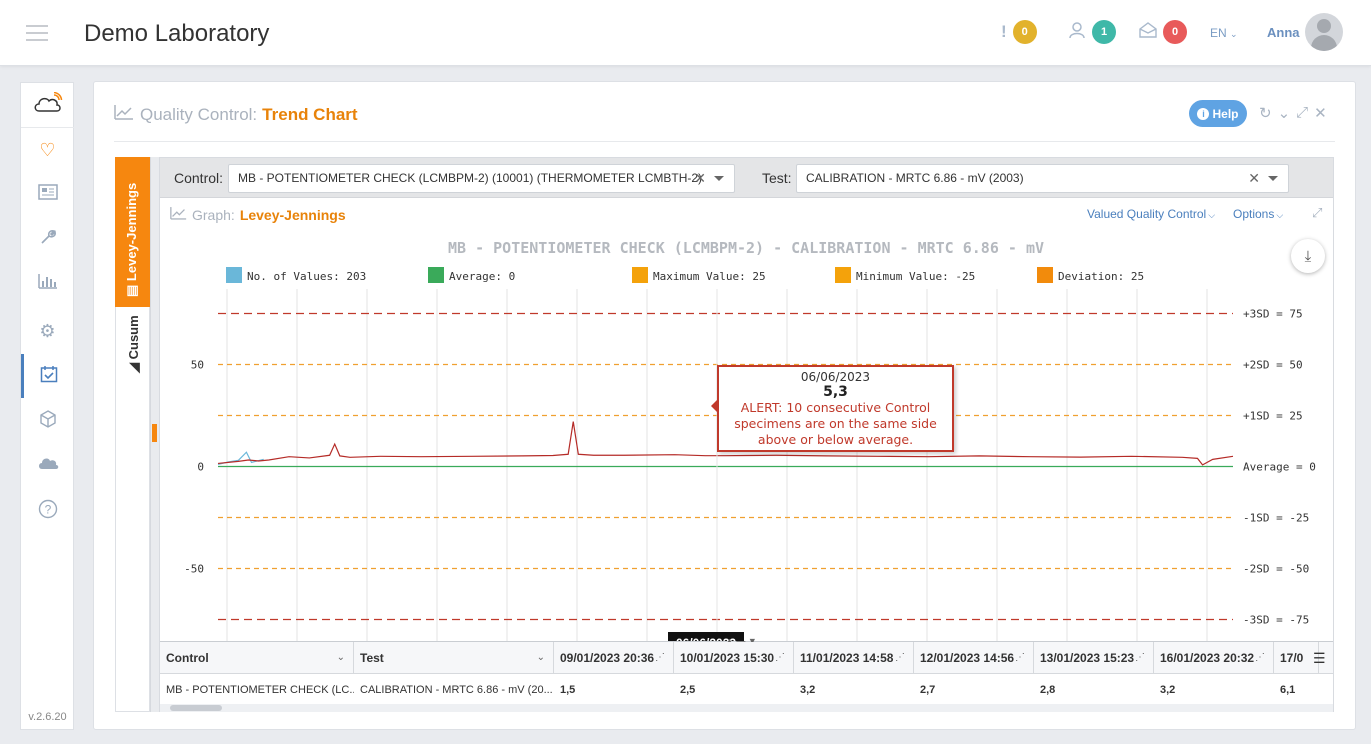 The image size is (1371, 744). I want to click on sidebar-item-help: ?, so click(47, 511).